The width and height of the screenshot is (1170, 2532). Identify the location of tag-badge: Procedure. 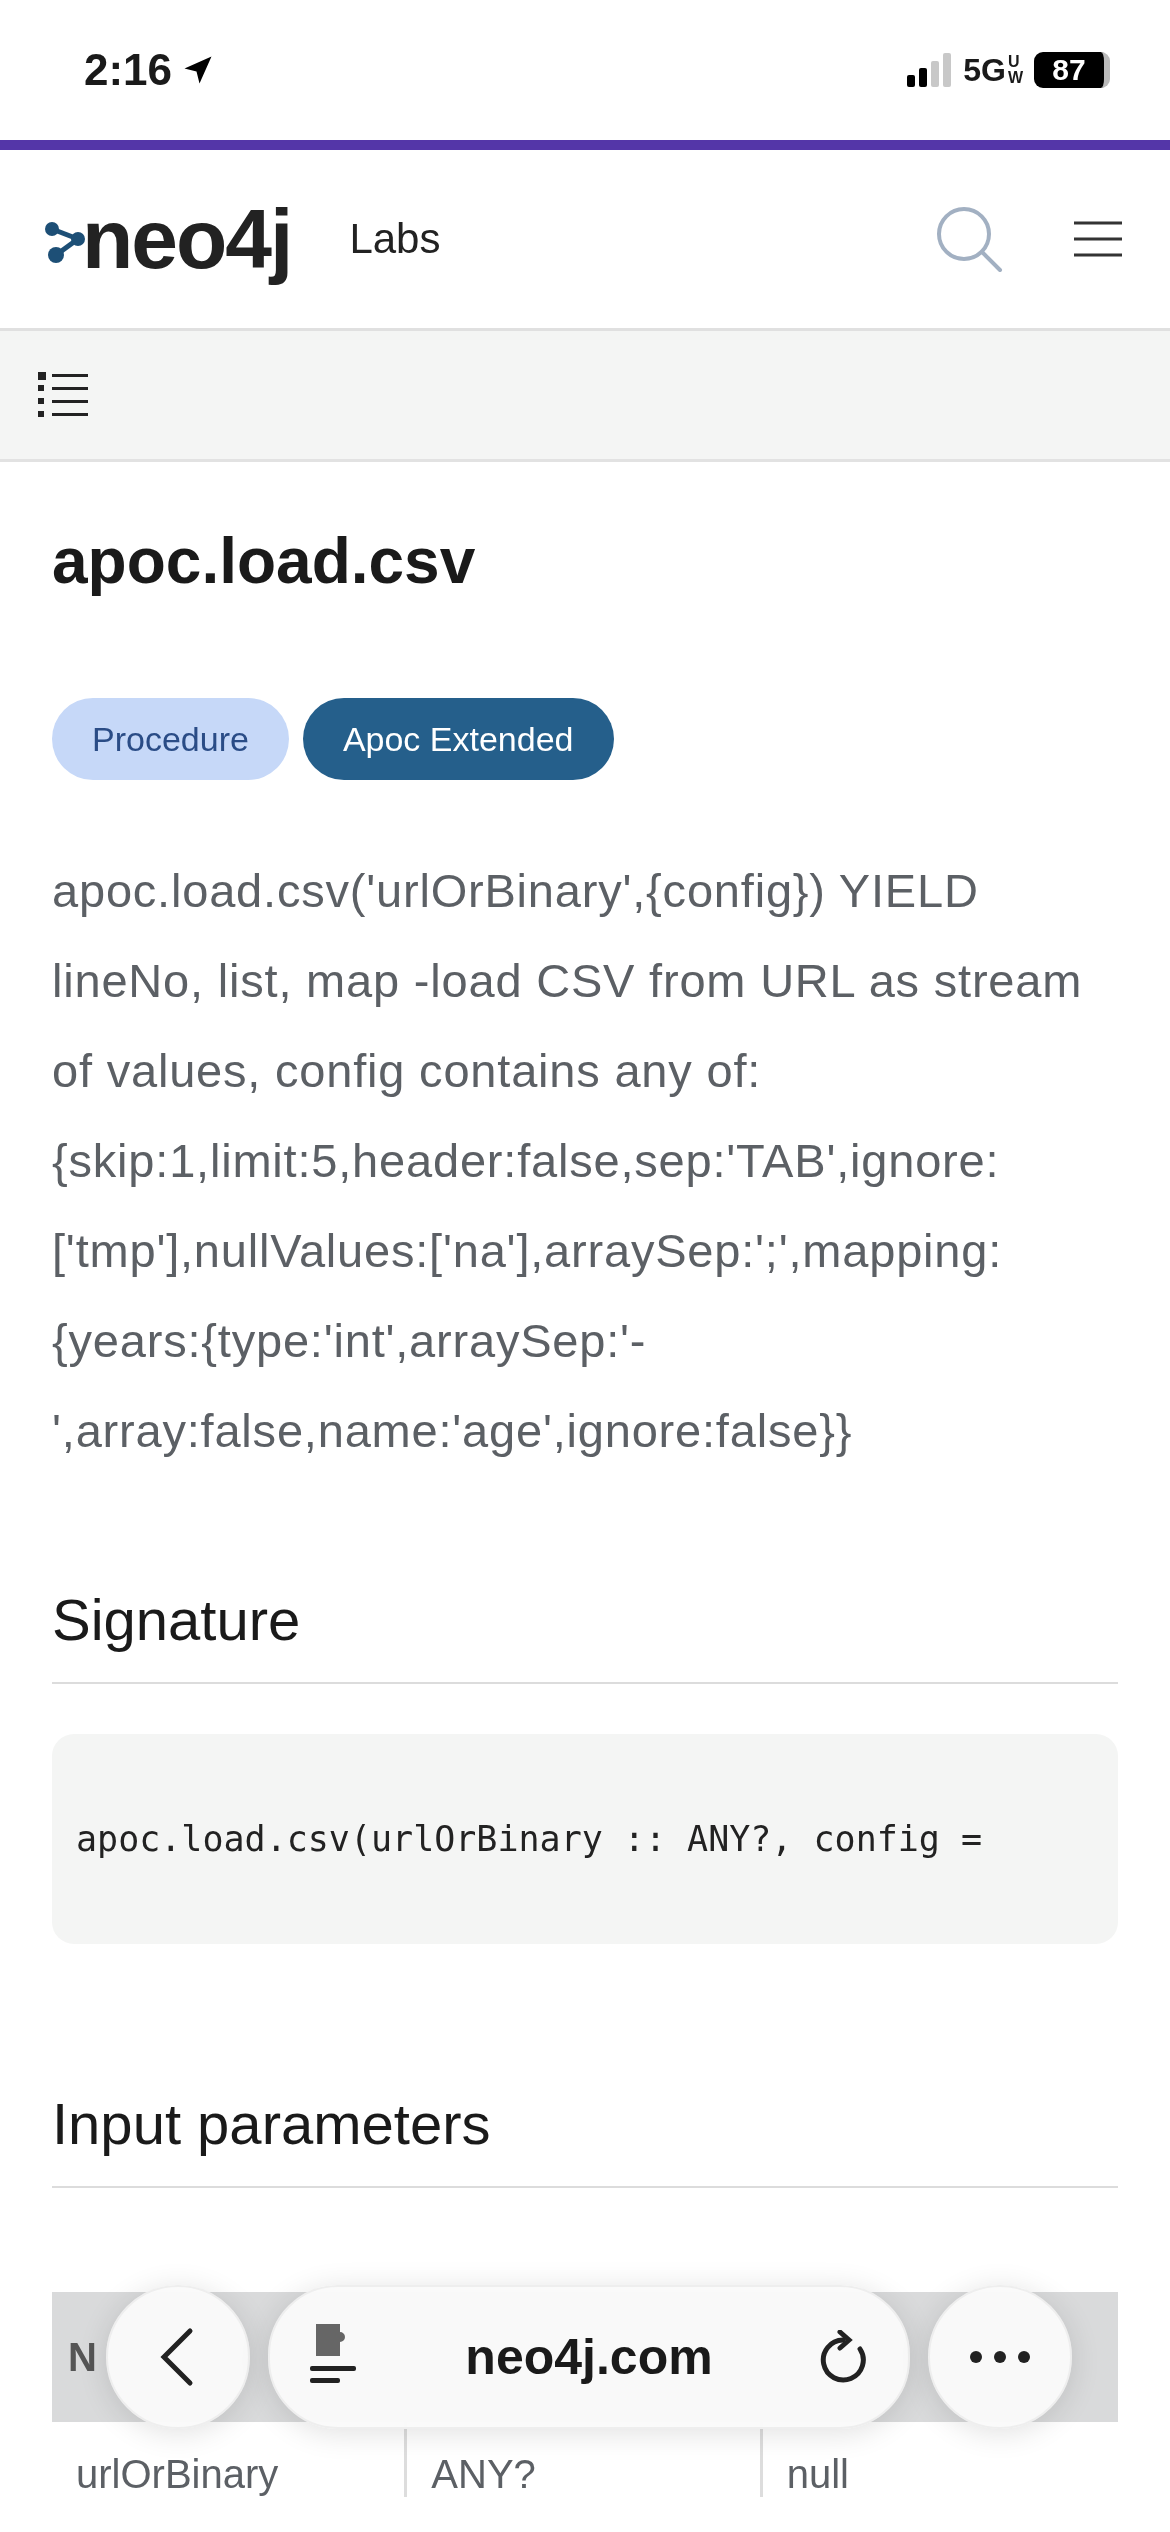
(170, 739).